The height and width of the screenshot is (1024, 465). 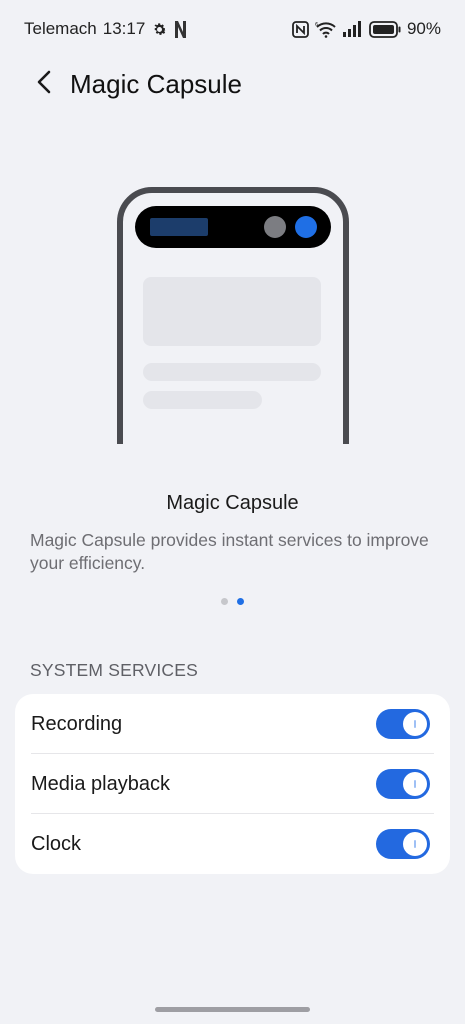 I want to click on page-dot, so click(x=224, y=601).